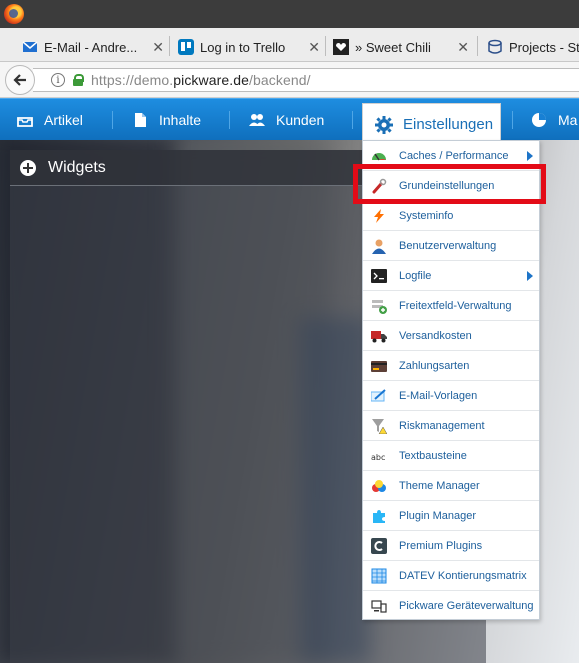 This screenshot has height=663, width=579. What do you see at coordinates (441, 545) in the screenshot?
I see `dropdown-item-label: Premium Plugins` at bounding box center [441, 545].